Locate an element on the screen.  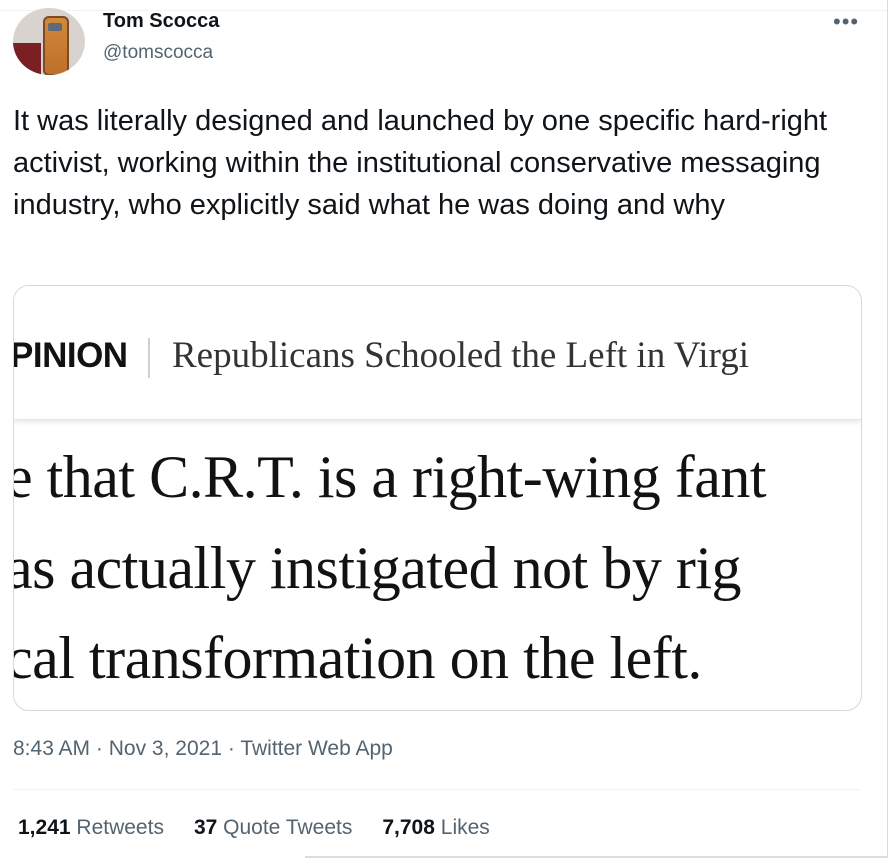
media-headline: Republicans Schooled the Left in Virgi is located at coordinates (461, 355).